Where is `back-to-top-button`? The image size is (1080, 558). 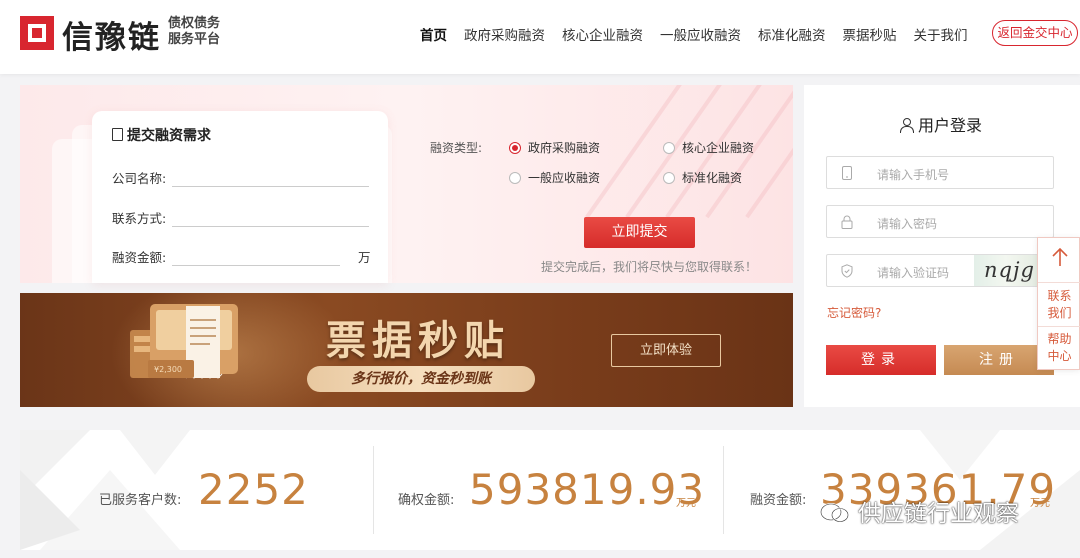
back-to-top-button is located at coordinates (1059, 260).